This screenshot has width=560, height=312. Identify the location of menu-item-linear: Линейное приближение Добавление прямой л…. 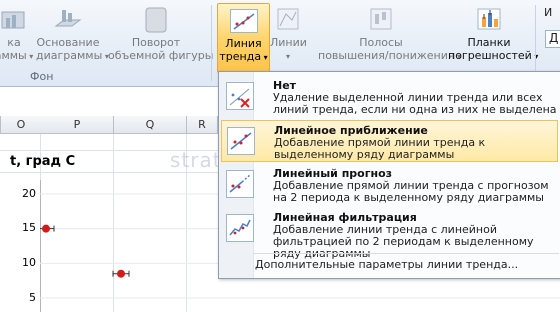
(389, 141).